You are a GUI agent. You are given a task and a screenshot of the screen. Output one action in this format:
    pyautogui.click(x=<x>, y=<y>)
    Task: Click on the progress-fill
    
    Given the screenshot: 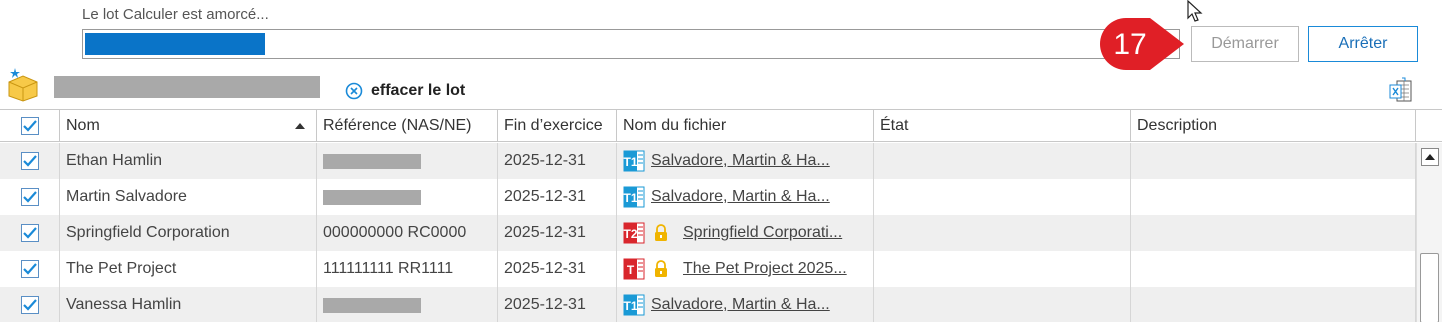 What is the action you would take?
    pyautogui.click(x=175, y=44)
    